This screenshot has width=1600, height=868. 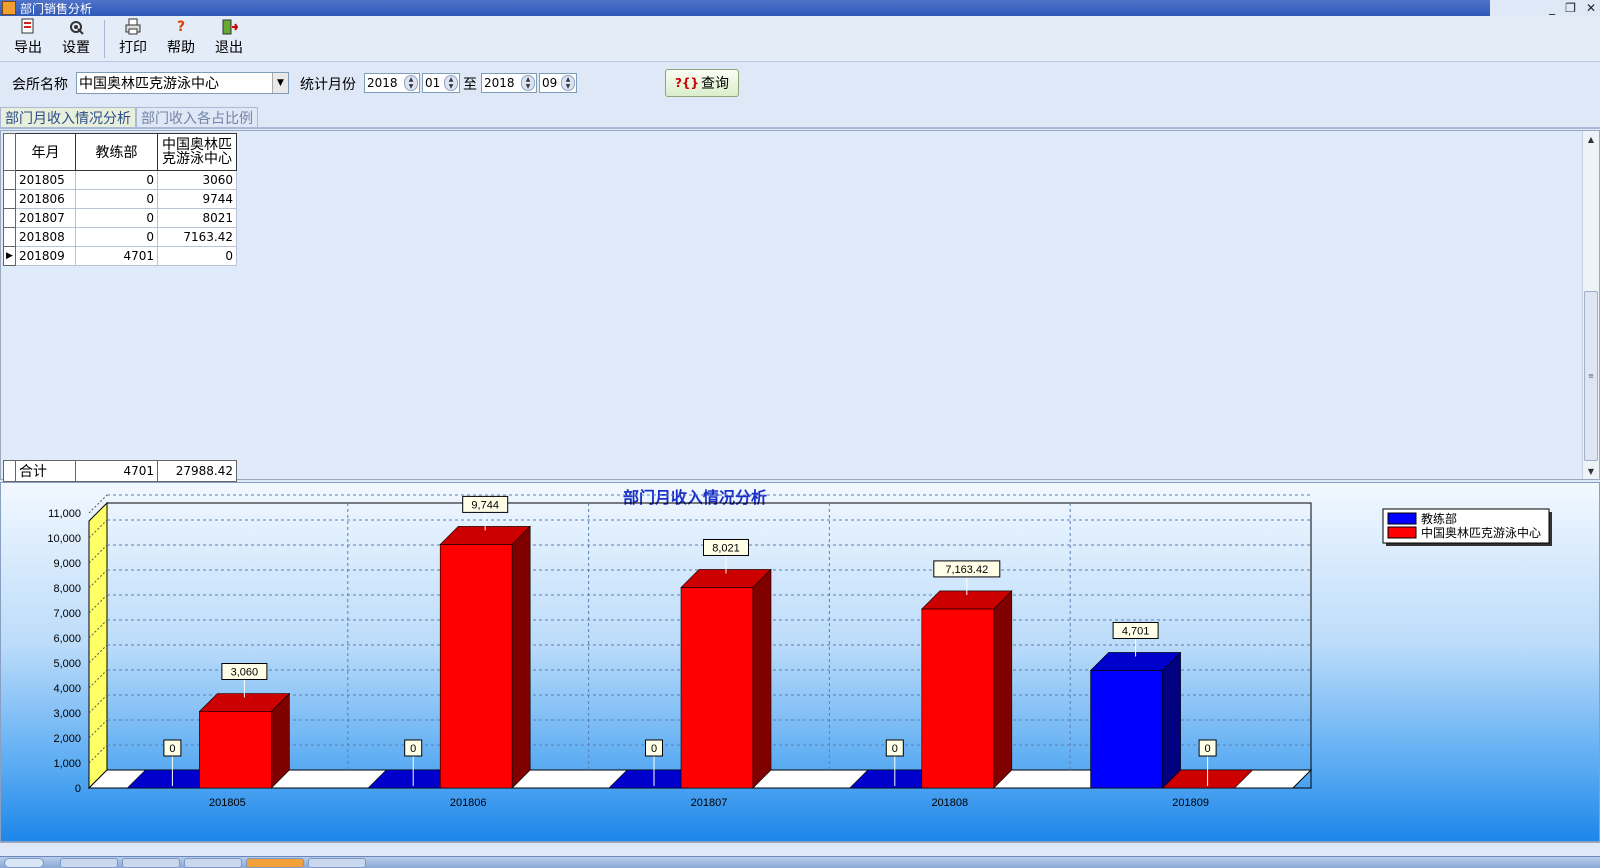 What do you see at coordinates (197, 199) in the screenshot?
I see `cell-center: 9744` at bounding box center [197, 199].